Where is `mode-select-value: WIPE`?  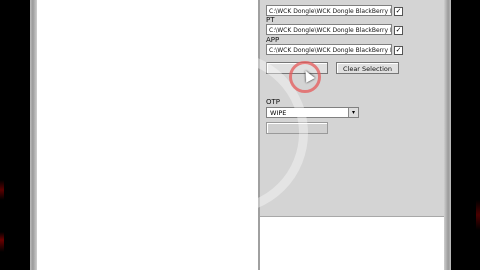 mode-select-value: WIPE is located at coordinates (278, 113).